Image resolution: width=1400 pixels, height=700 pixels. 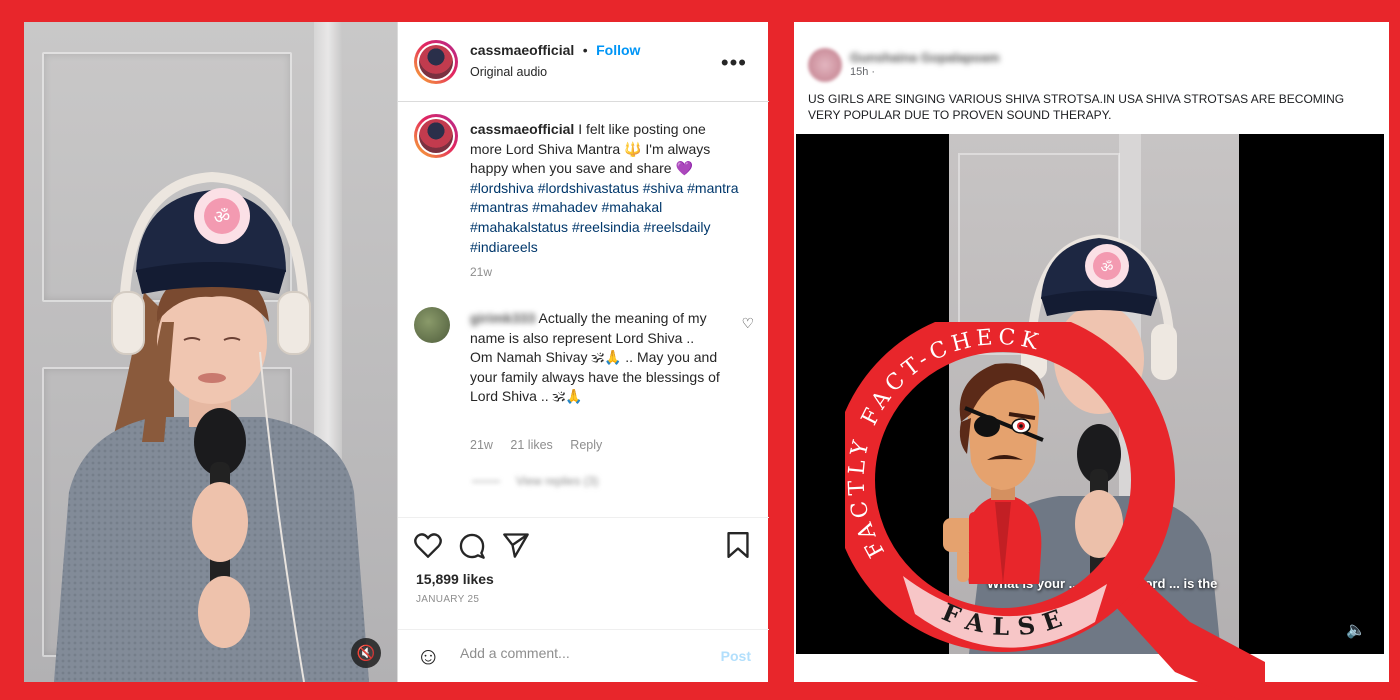 What do you see at coordinates (557, 481) in the screenshot?
I see `view-replies-label: View replies (3)` at bounding box center [557, 481].